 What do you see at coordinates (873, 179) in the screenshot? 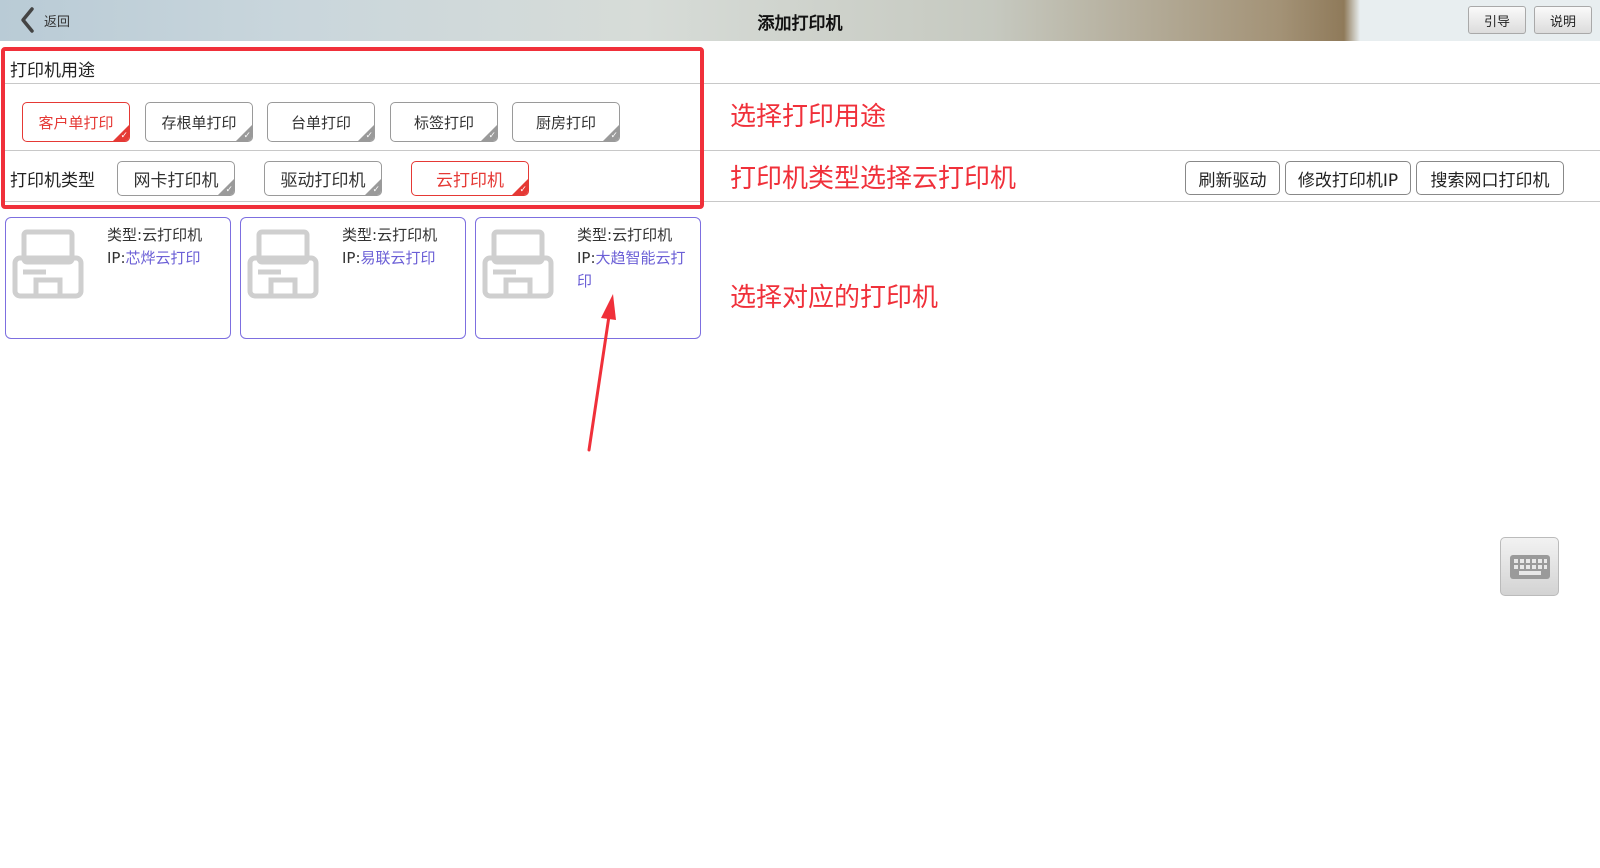
I see `annotation-select-type: 打印机类型选择云打印机` at bounding box center [873, 179].